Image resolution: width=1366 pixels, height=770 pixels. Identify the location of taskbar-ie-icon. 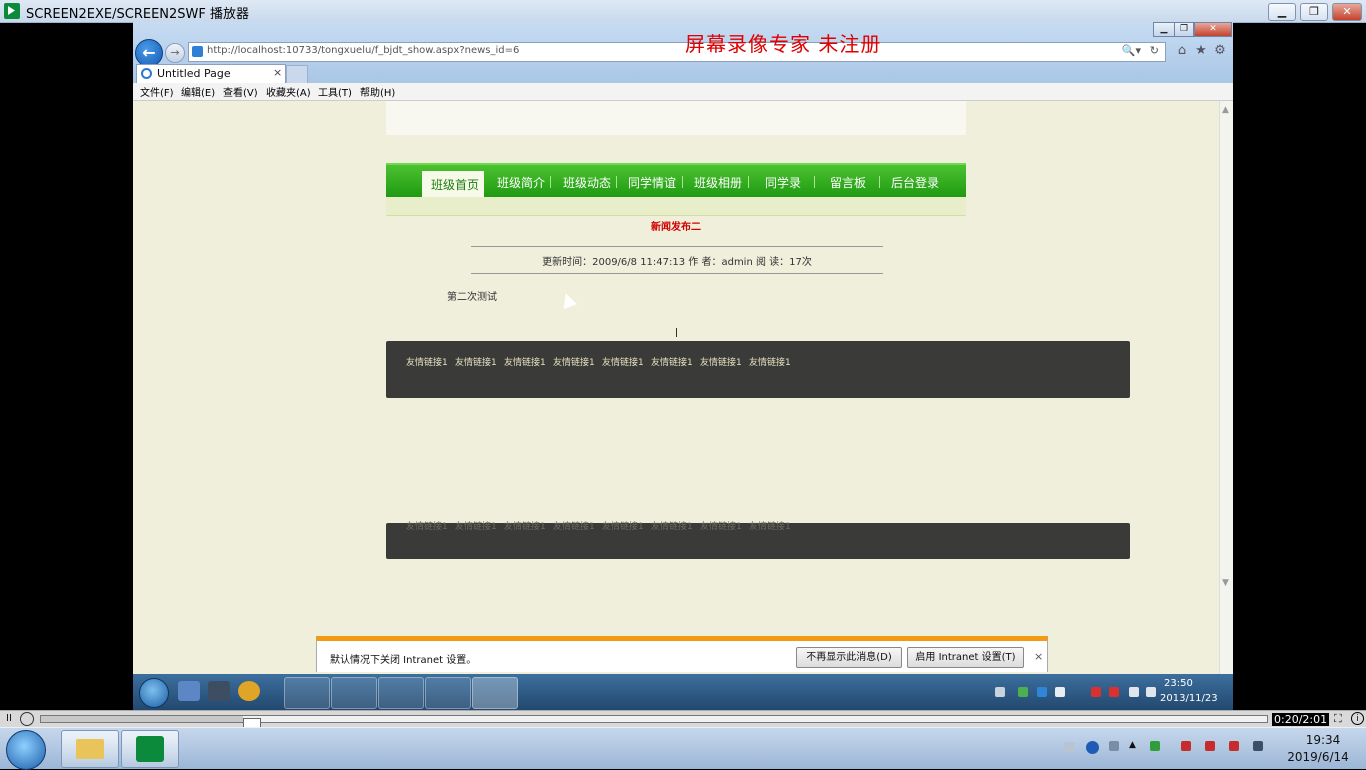
(495, 693).